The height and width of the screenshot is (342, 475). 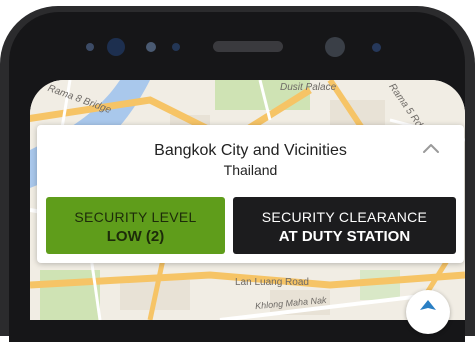 I want to click on map-label-lan-luang-road: Lan Luang Road, so click(x=272, y=282).